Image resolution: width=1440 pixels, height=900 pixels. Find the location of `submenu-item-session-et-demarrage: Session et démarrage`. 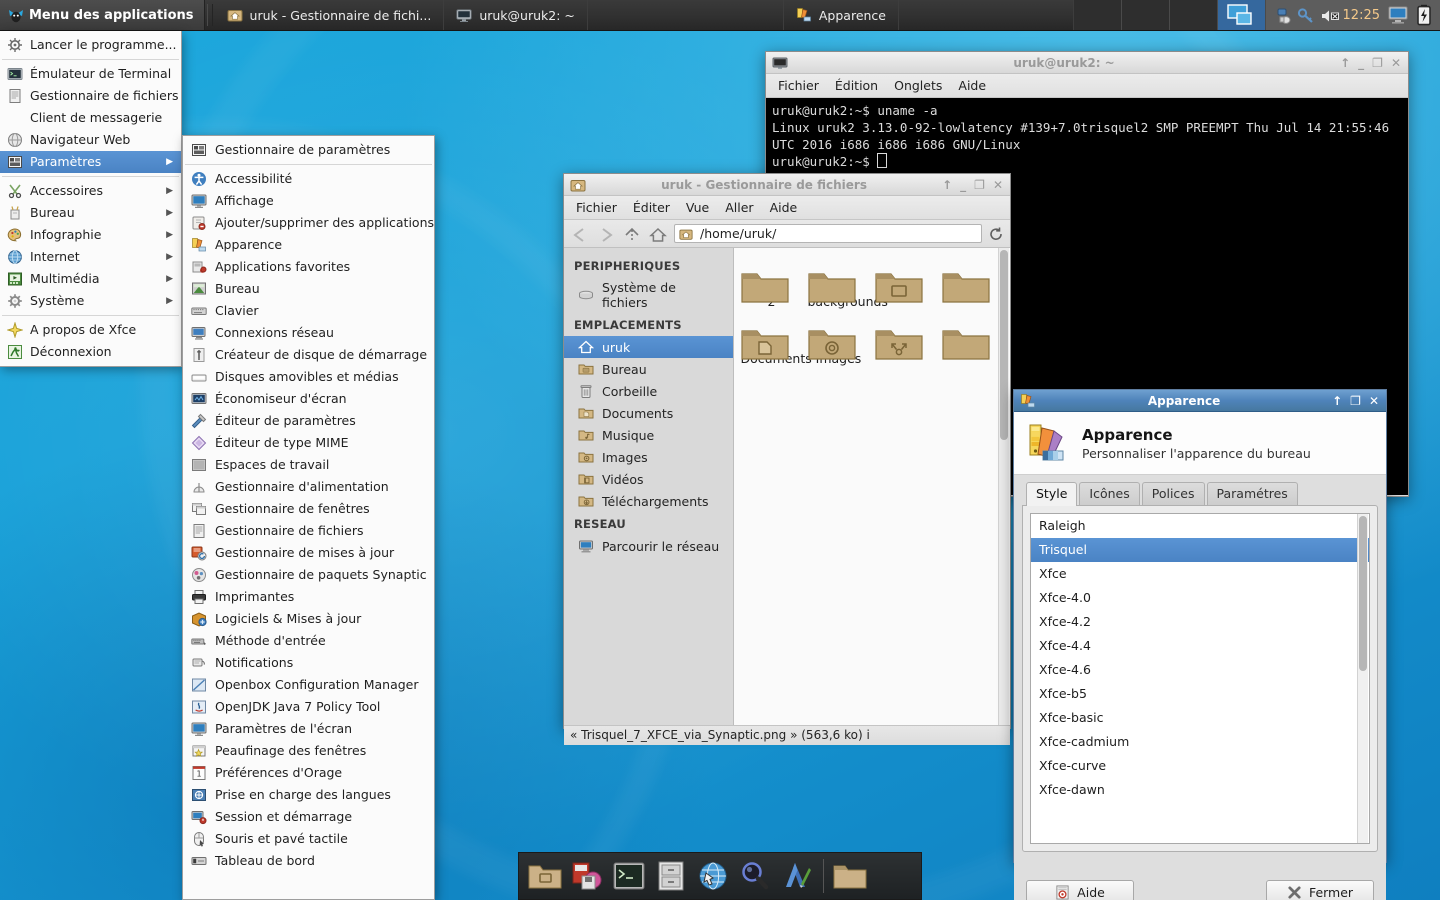

submenu-item-session-et-demarrage: Session et démarrage is located at coordinates (308, 817).